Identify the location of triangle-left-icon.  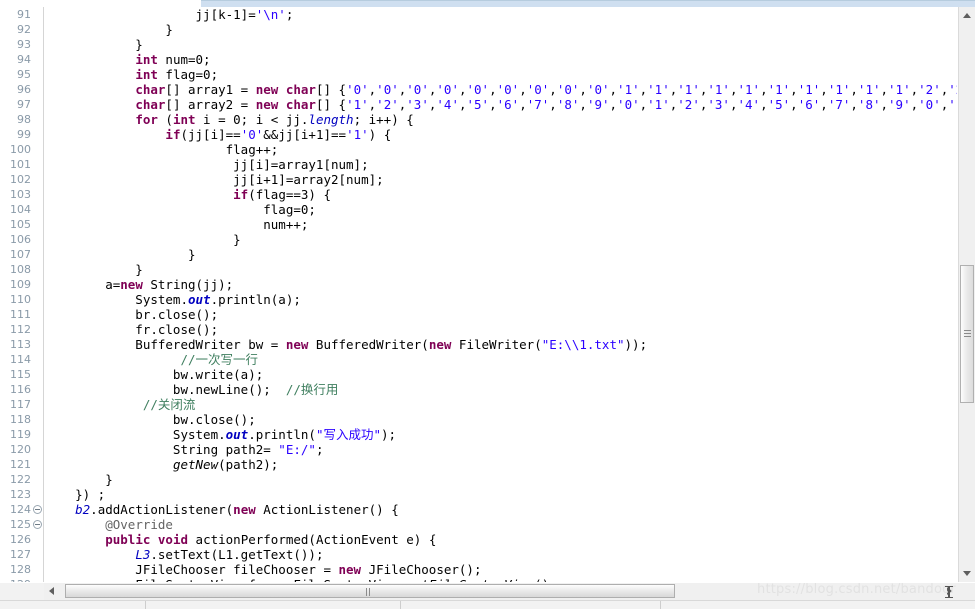
(51, 591).